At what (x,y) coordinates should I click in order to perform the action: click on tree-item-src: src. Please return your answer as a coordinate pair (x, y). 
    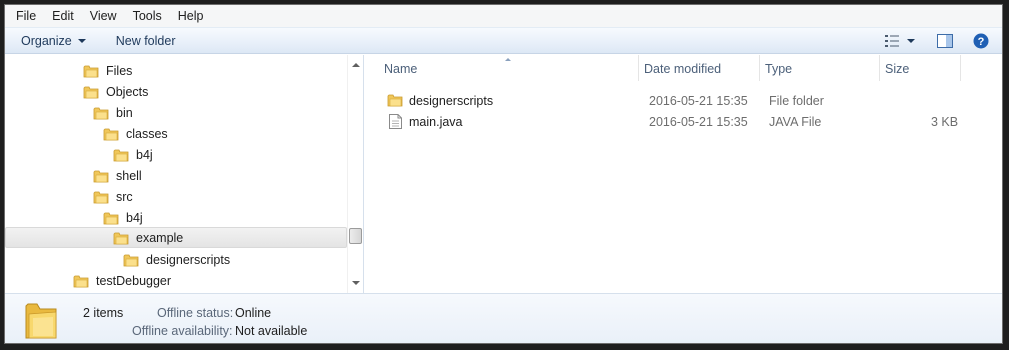
    Looking at the image, I should click on (113, 196).